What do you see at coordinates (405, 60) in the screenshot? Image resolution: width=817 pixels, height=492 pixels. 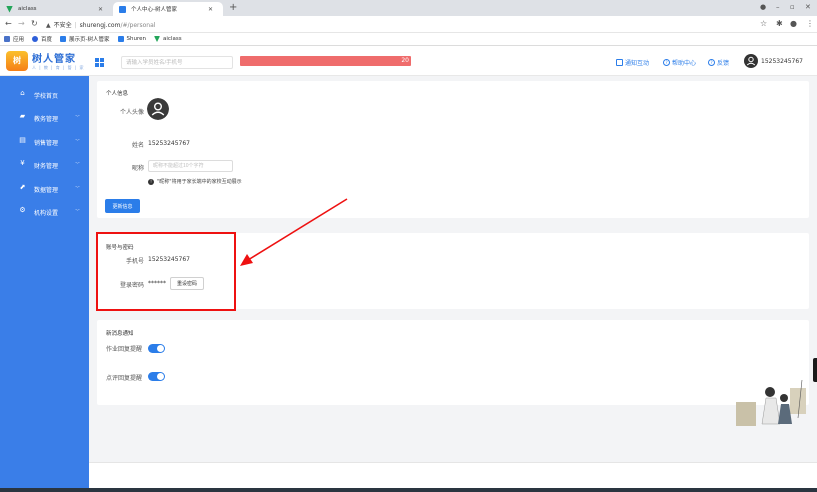 I see `progress-value: 20` at bounding box center [405, 60].